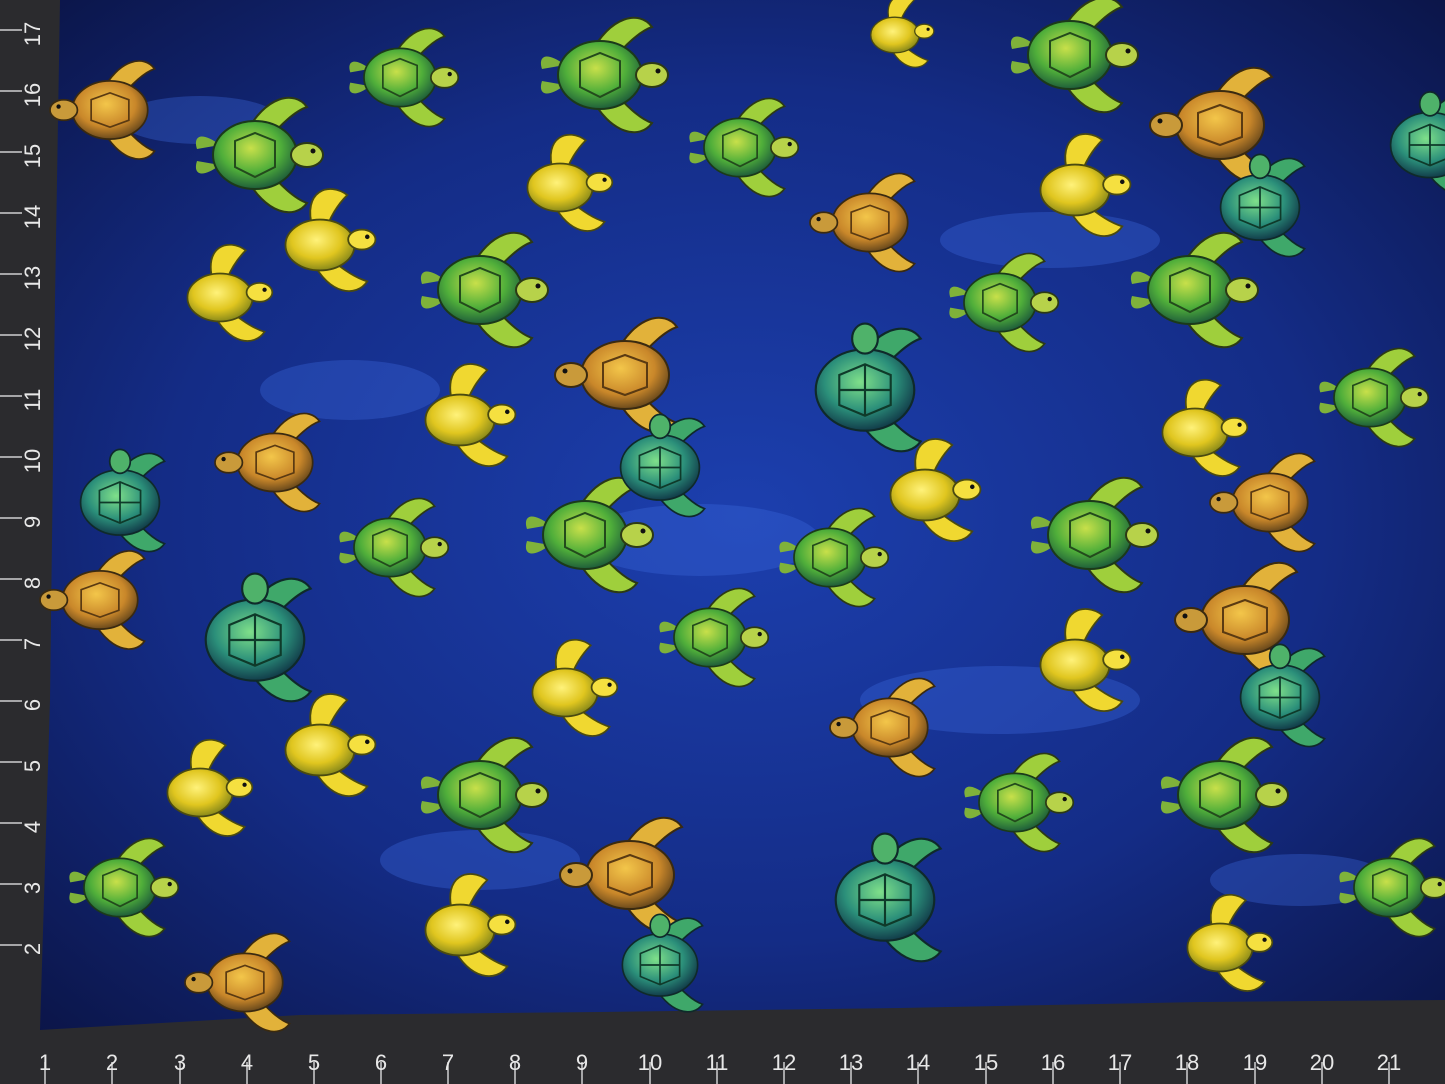 This screenshot has height=1084, width=1445. What do you see at coordinates (32, 217) in the screenshot?
I see `ruler-left-14: 14` at bounding box center [32, 217].